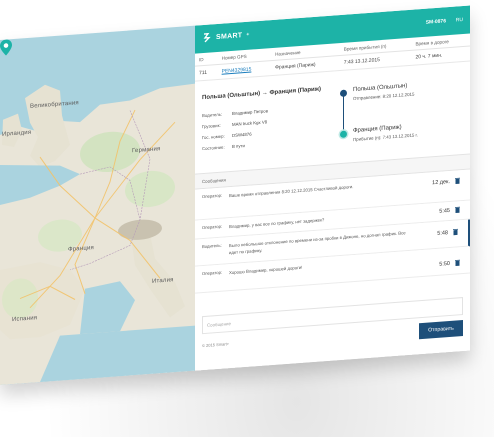 This screenshot has height=437, width=494. What do you see at coordinates (250, 112) in the screenshot?
I see `detail-value: Владимир Петров` at bounding box center [250, 112].